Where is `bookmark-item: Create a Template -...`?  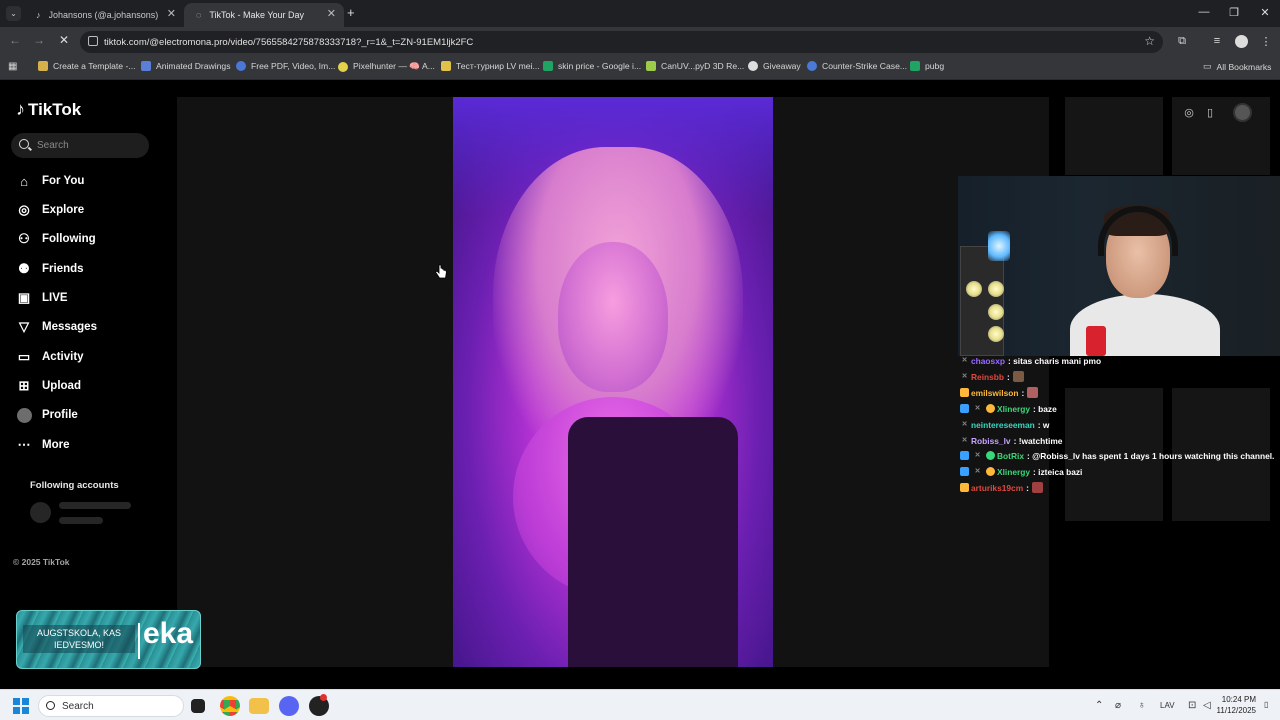 bookmark-item: Create a Template -... is located at coordinates (86, 66).